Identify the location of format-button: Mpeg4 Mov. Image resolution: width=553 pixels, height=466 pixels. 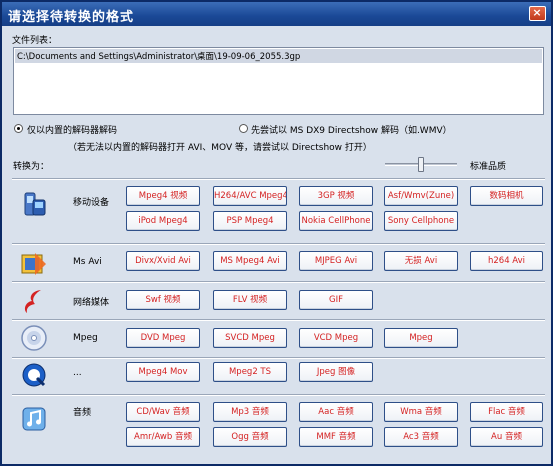
(163, 372).